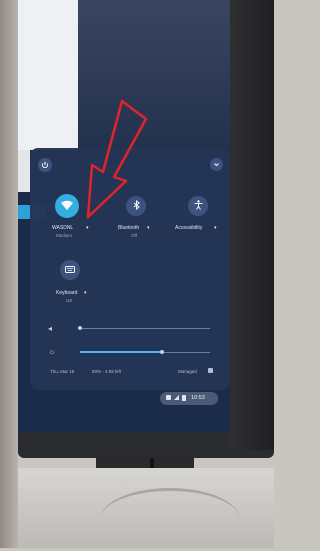  I want to click on bluetooth-status: Off, so click(134, 235).